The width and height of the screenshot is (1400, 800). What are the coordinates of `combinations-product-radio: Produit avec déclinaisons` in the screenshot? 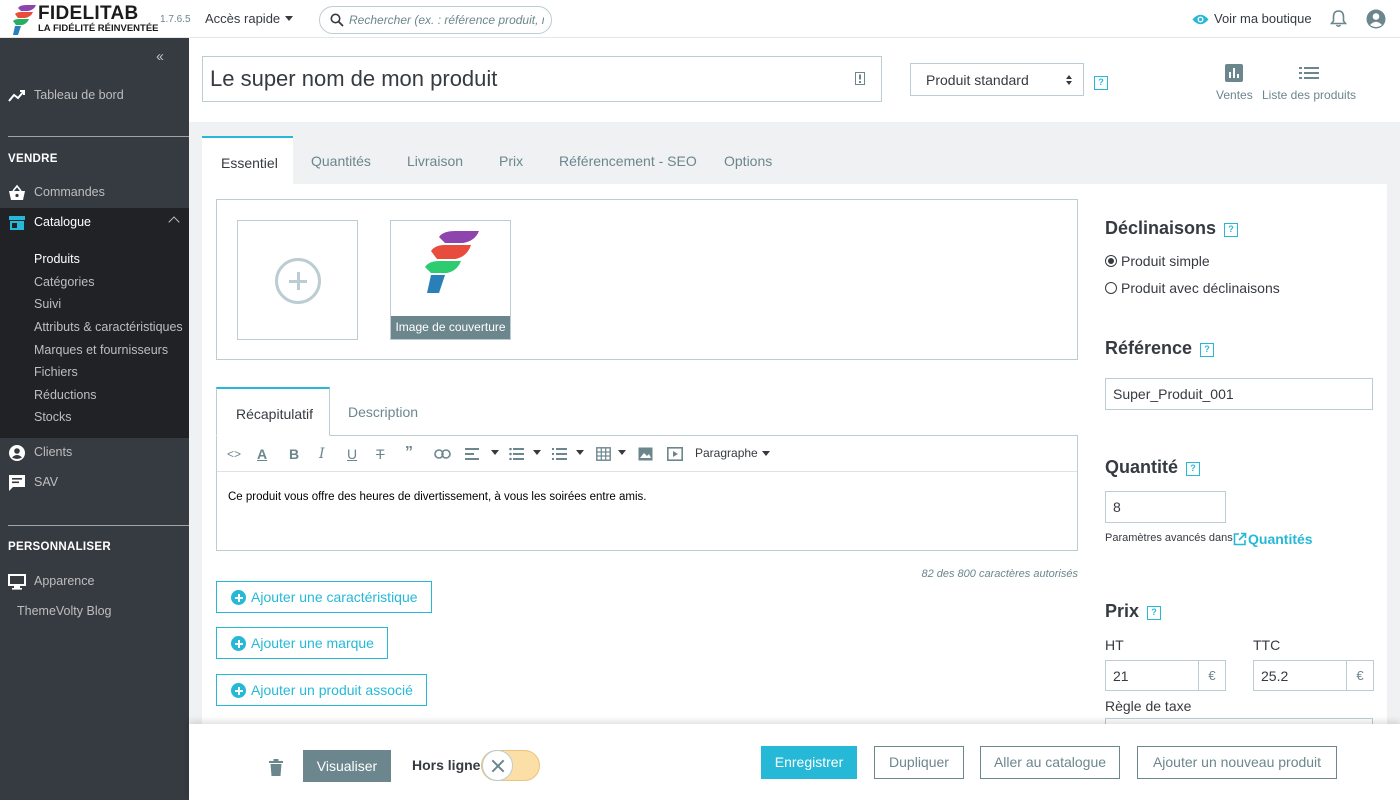 It's located at (1192, 288).